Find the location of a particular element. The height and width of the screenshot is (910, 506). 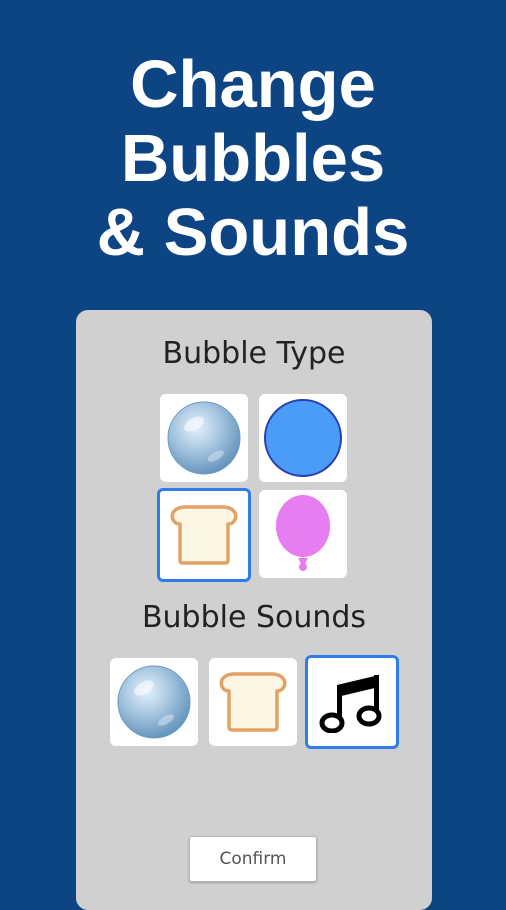

bubble-type-balloon-option is located at coordinates (303, 534).